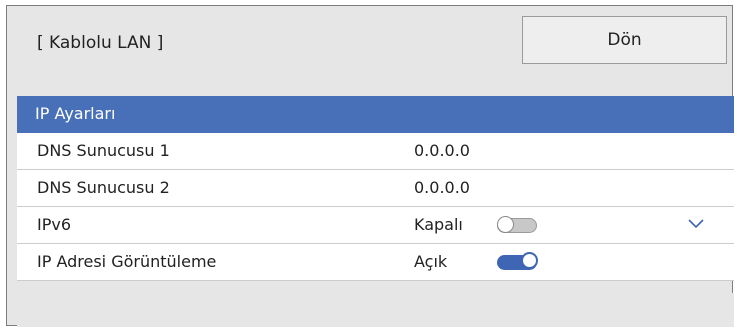 The height and width of the screenshot is (330, 737). Describe the element at coordinates (375, 310) in the screenshot. I see `panel-footer` at that location.